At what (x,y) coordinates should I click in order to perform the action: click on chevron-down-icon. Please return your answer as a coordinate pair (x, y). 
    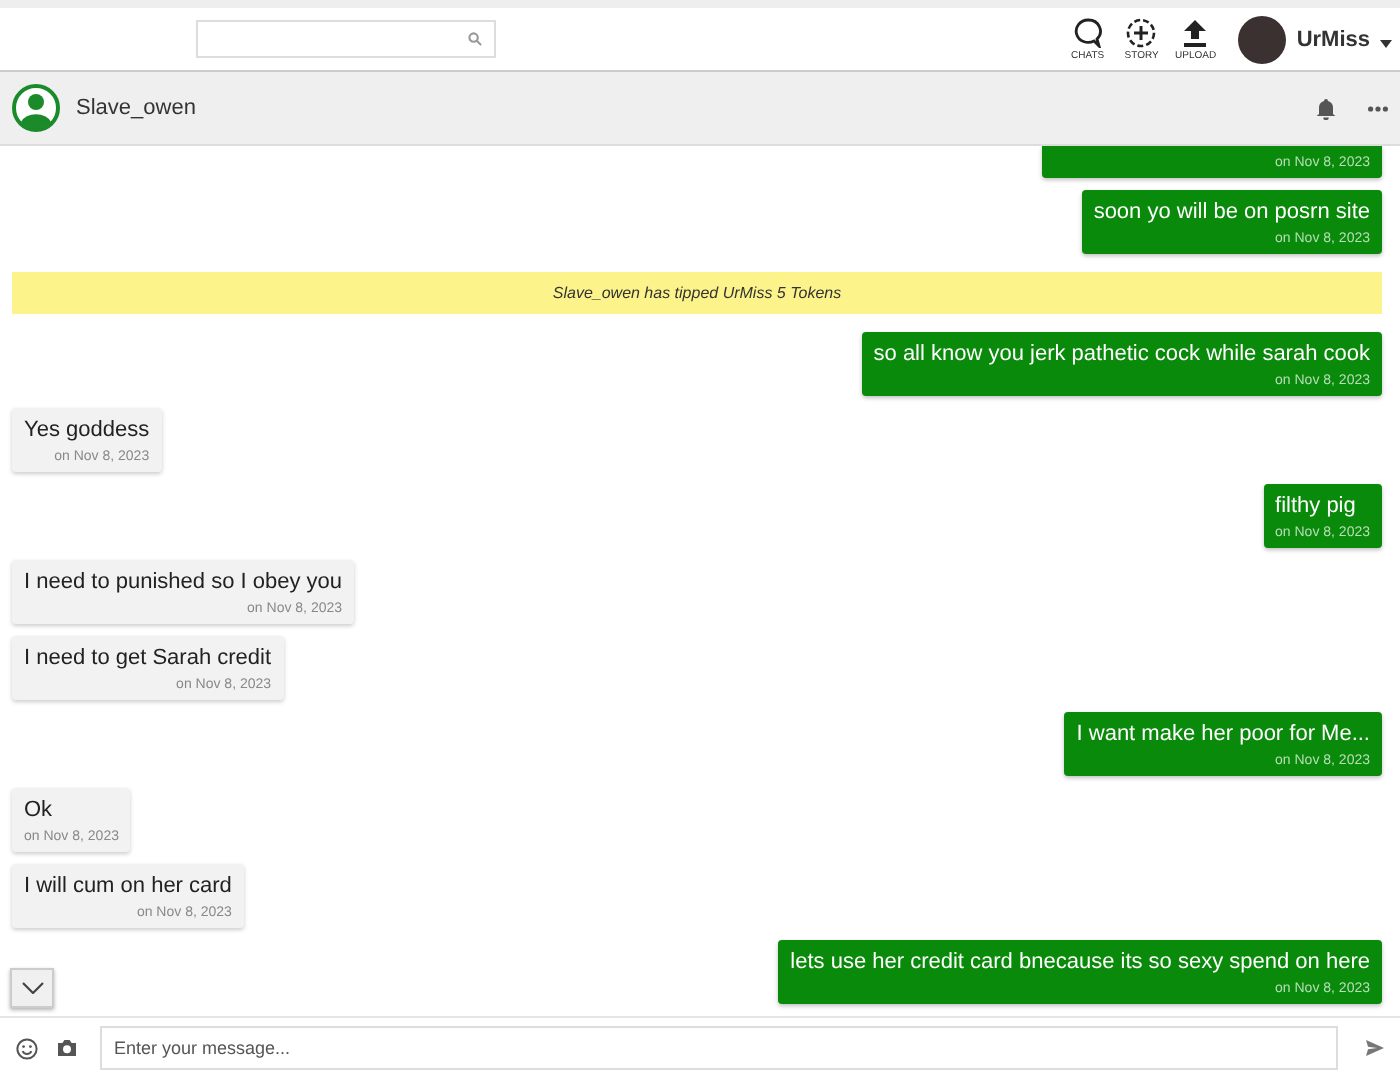
    Looking at the image, I should click on (32, 988).